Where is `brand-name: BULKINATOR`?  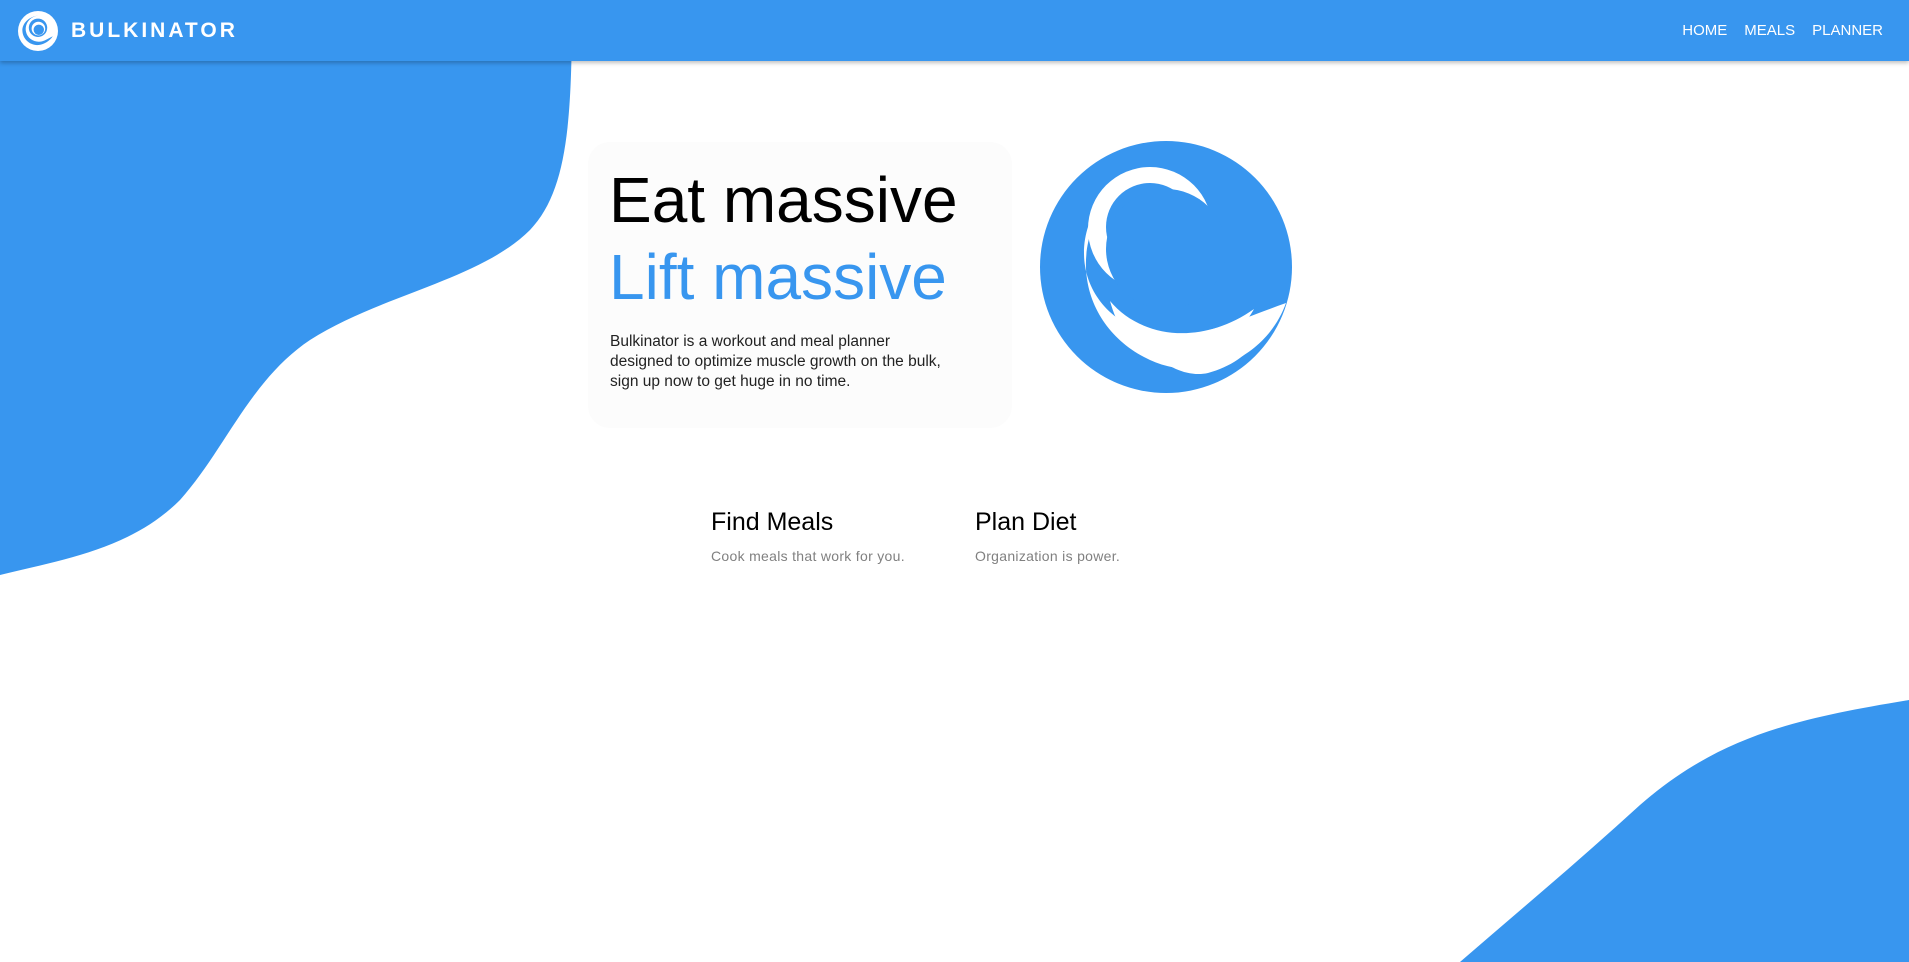 brand-name: BULKINATOR is located at coordinates (154, 30).